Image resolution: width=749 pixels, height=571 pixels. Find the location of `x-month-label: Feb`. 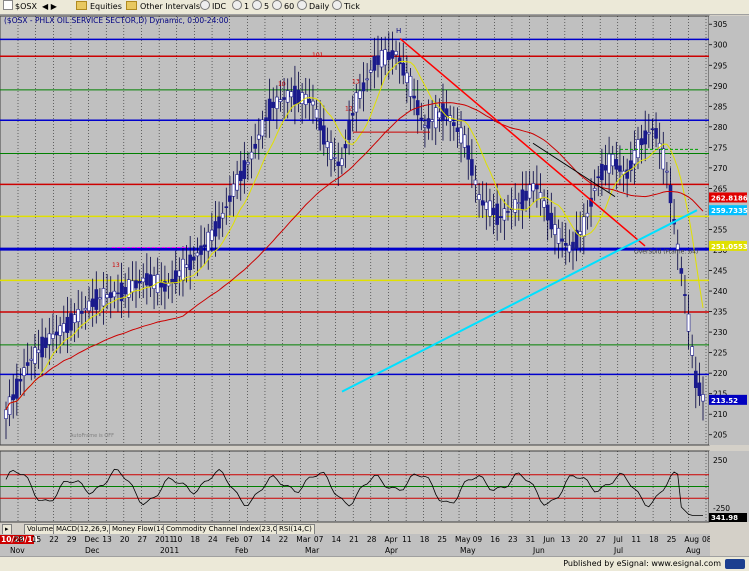

x-month-label: Feb is located at coordinates (242, 550).